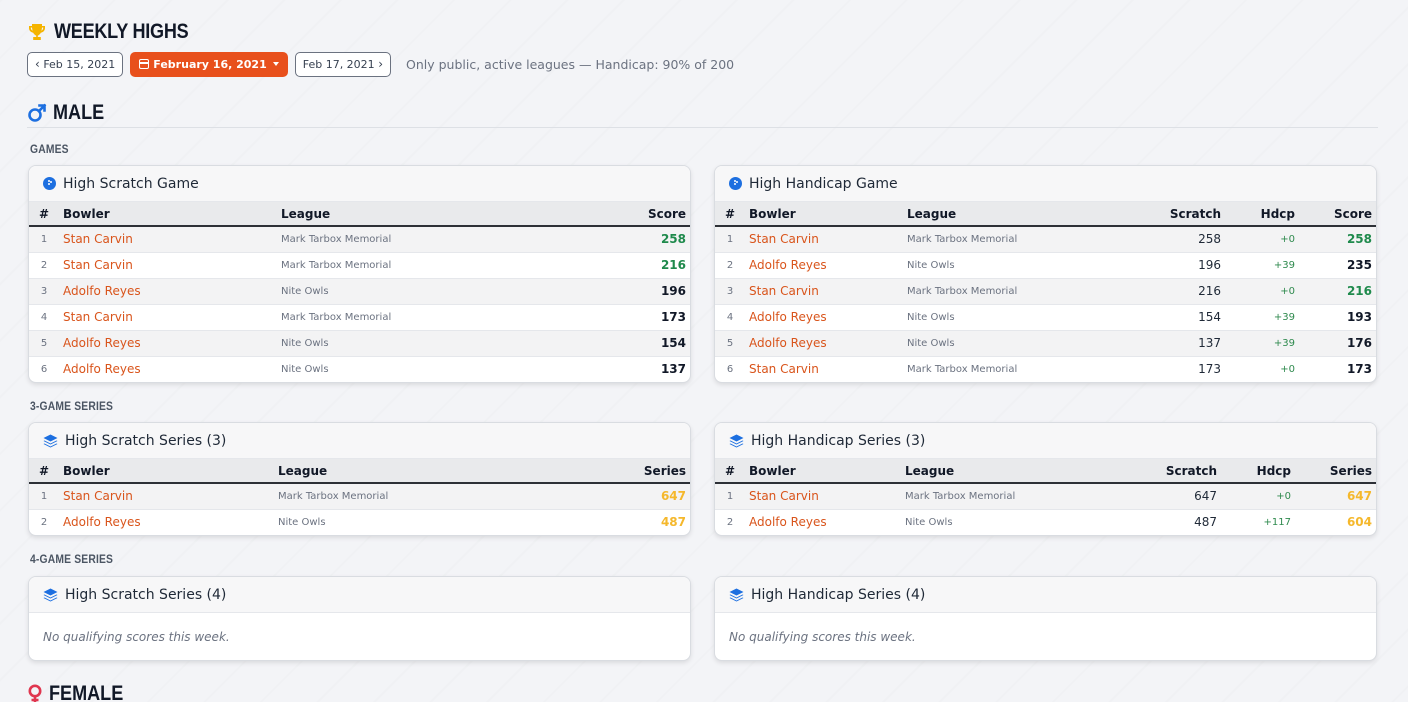  What do you see at coordinates (1045, 369) in the screenshot?
I see `table-row: 6 Stan Carvin Mark Tarbox Memorial 173 +0 173` at bounding box center [1045, 369].